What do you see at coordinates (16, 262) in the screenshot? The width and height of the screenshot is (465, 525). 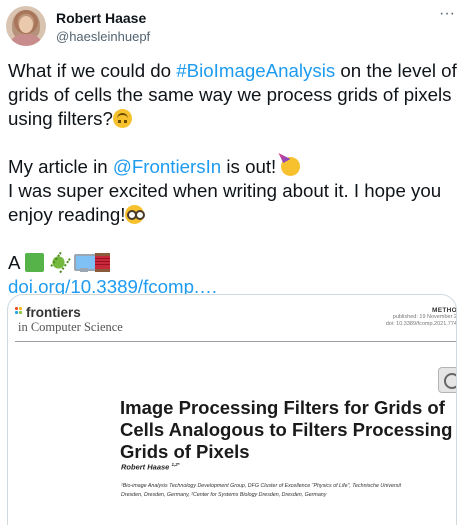 I see `tweet-text-4: A` at bounding box center [16, 262].